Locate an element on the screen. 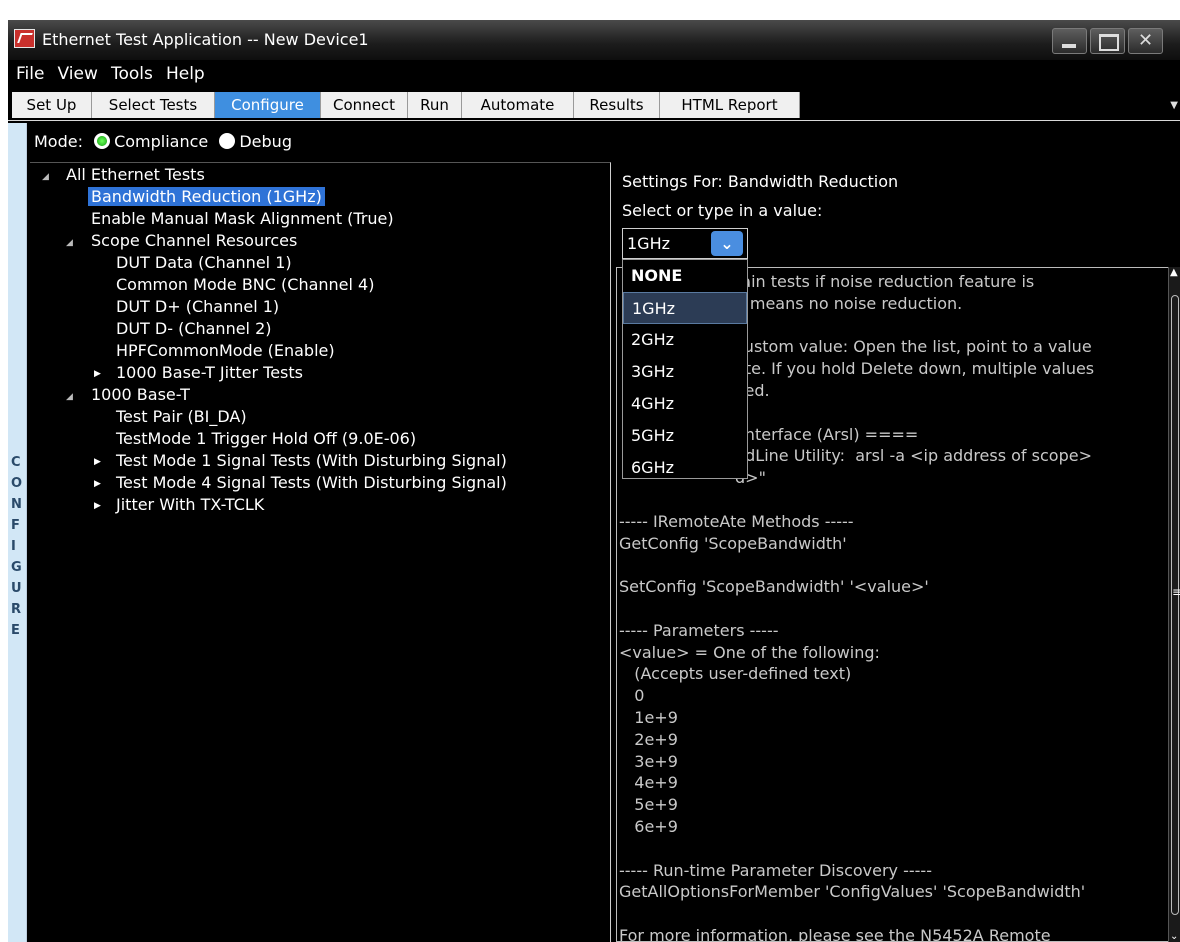 This screenshot has height=942, width=1180. window-title: Ethernet Test Application -- New Device1 is located at coordinates (205, 39).